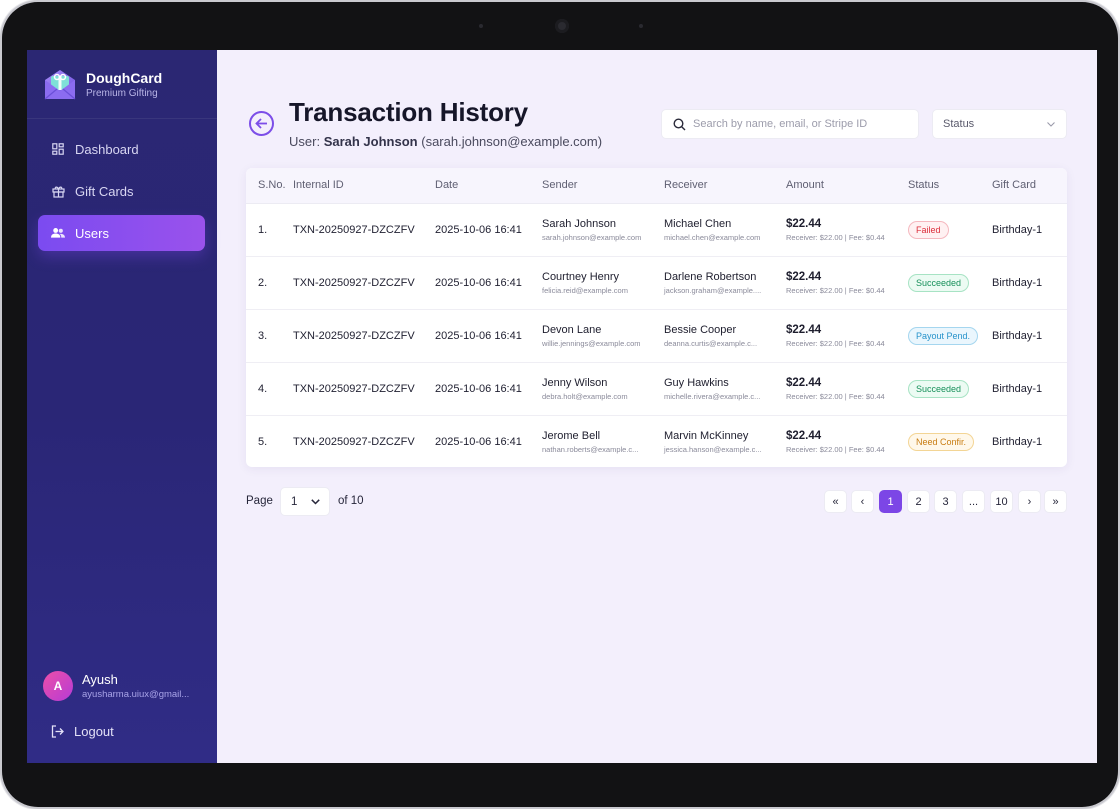 Image resolution: width=1120 pixels, height=809 pixels. I want to click on sender-name: Jenny Wilson, so click(575, 383).